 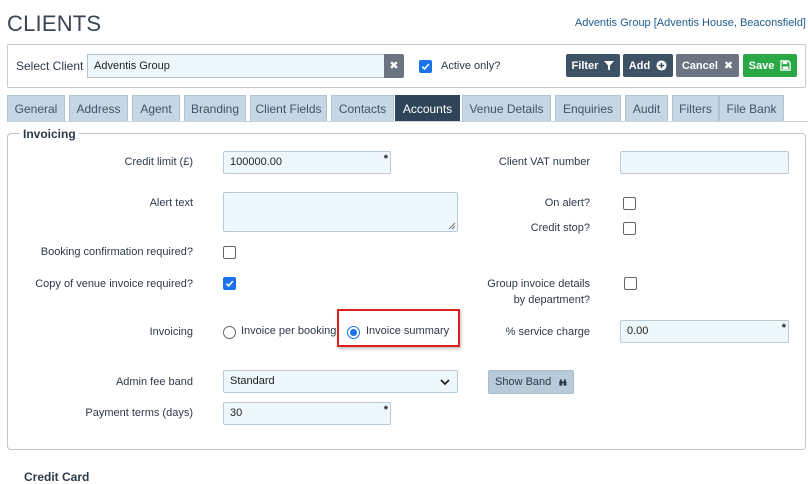 I want to click on credit-card-section-title: Credit Card, so click(x=57, y=477).